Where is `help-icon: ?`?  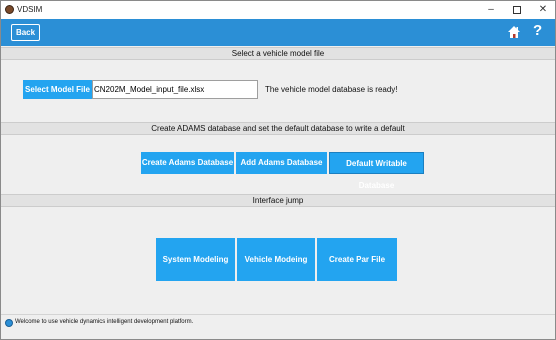 help-icon: ? is located at coordinates (540, 31).